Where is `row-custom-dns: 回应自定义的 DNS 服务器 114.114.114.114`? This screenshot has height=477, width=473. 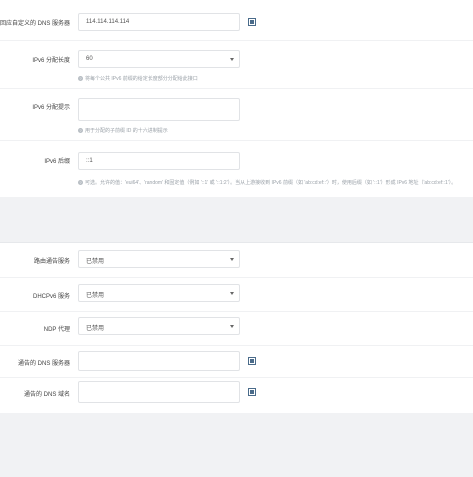
row-custom-dns: 回应自定义的 DNS 服务器 114.114.114.114 is located at coordinates (236, 20).